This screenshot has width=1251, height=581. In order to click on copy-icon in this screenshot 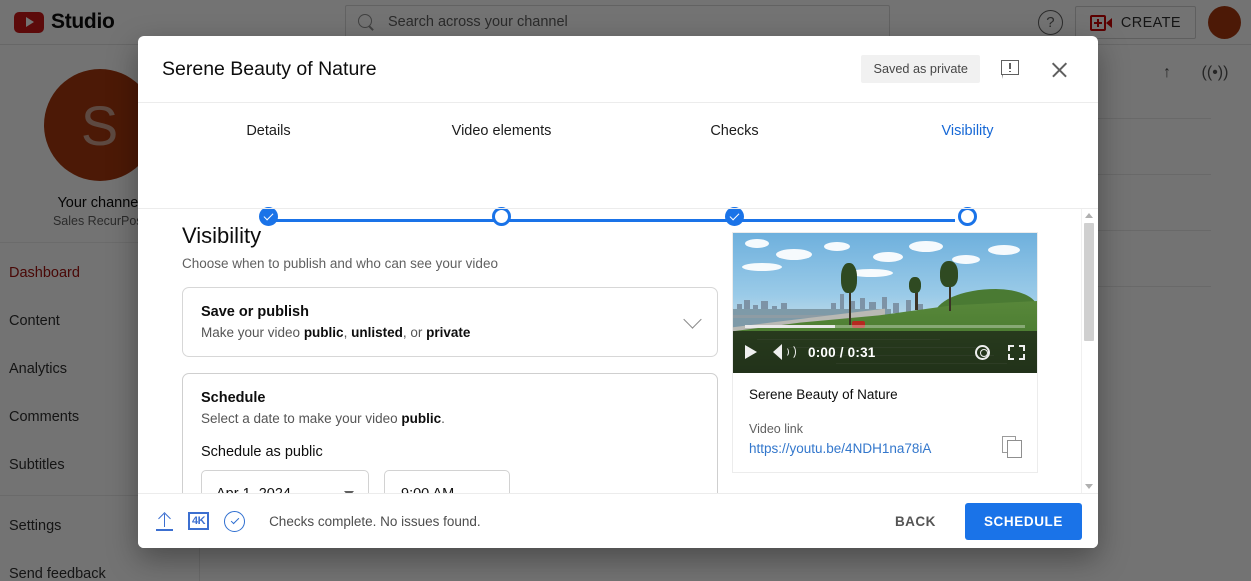, I will do `click(1012, 447)`.